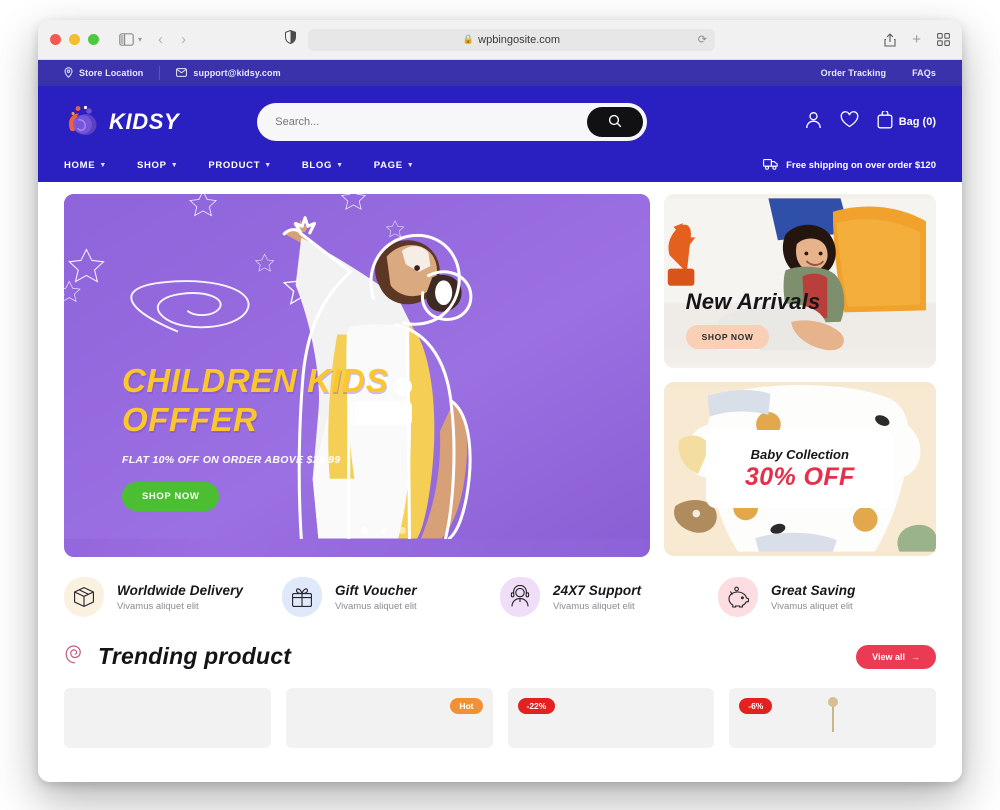 This screenshot has height=810, width=1000. Describe the element at coordinates (500, 643) in the screenshot. I see `trending-header: Trending product View all →` at that location.